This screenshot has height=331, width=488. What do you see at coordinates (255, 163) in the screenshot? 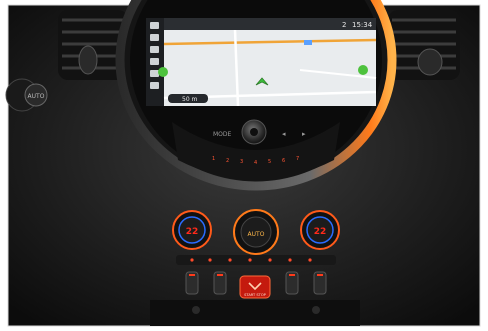
I see `preset-4: 4` at bounding box center [255, 163].